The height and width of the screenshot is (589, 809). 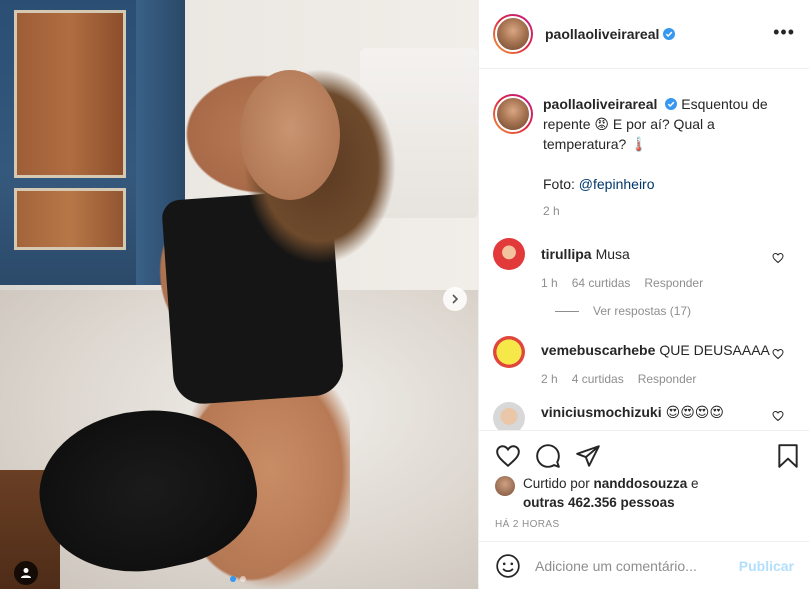 What do you see at coordinates (549, 283) in the screenshot?
I see `comment-time: 1 h` at bounding box center [549, 283].